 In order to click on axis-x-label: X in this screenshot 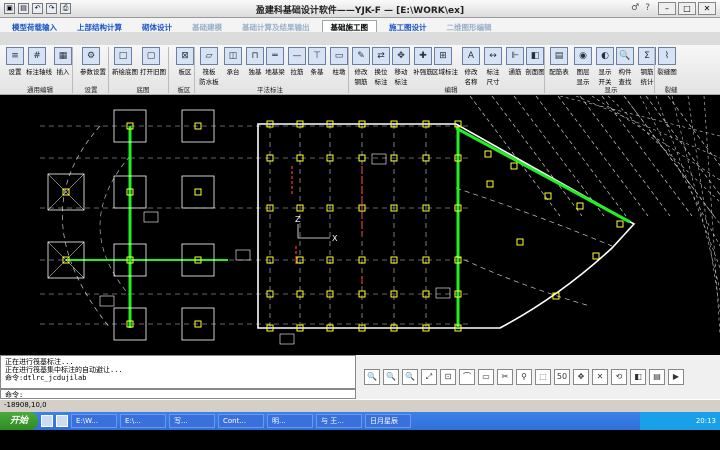, I will do `click(335, 238)`.